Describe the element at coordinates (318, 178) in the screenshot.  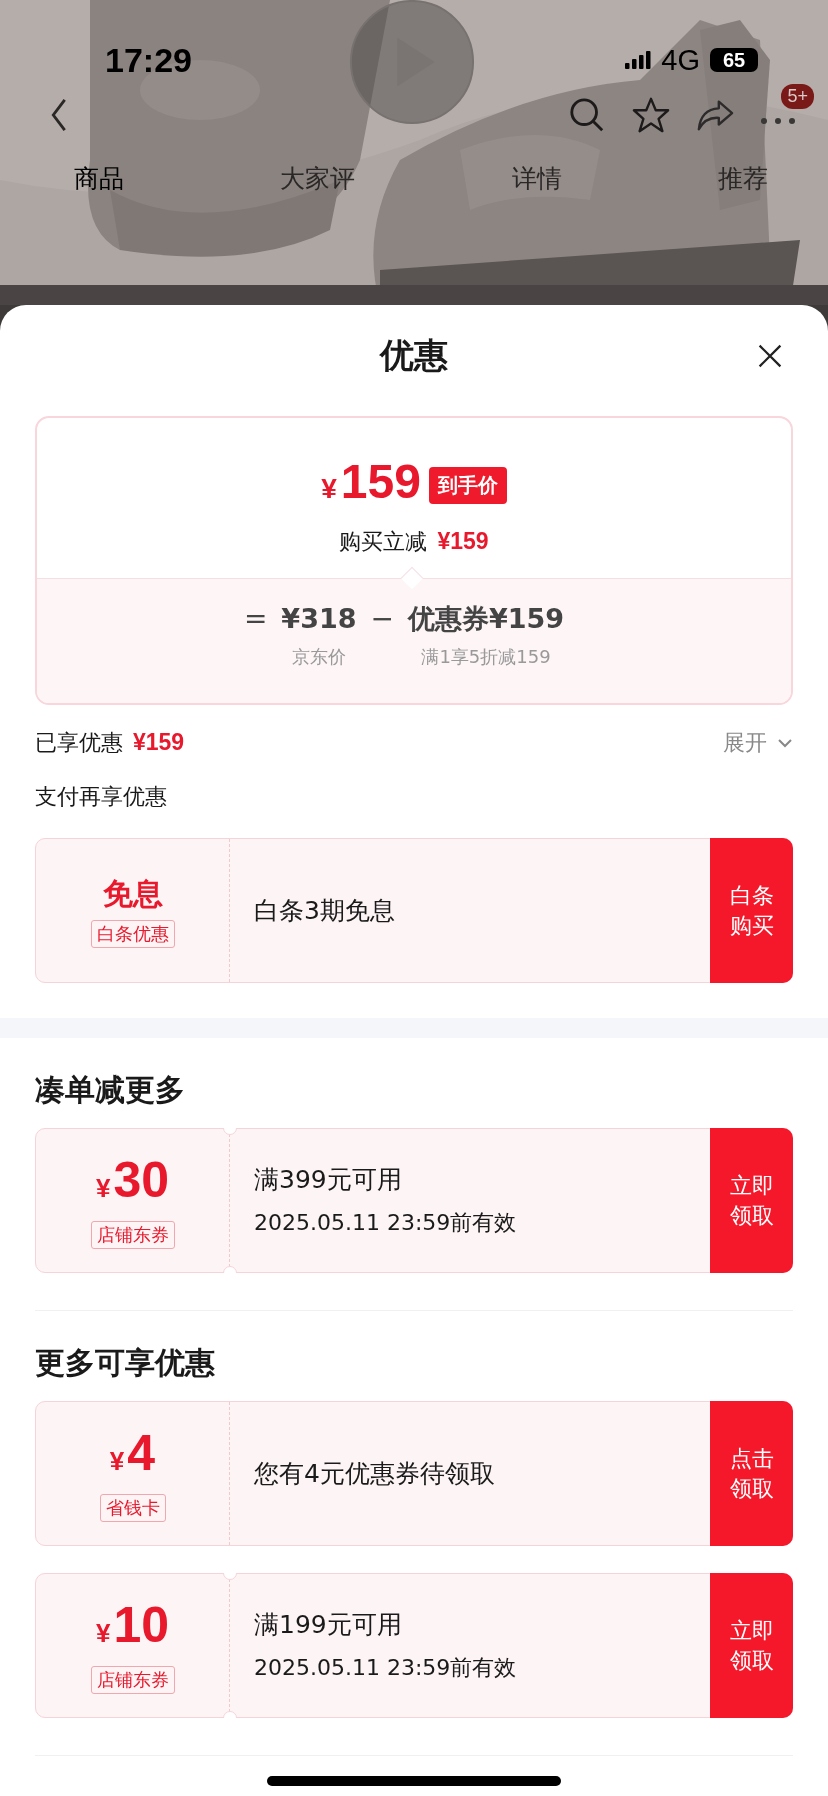
I see `tab: 大家评` at that location.